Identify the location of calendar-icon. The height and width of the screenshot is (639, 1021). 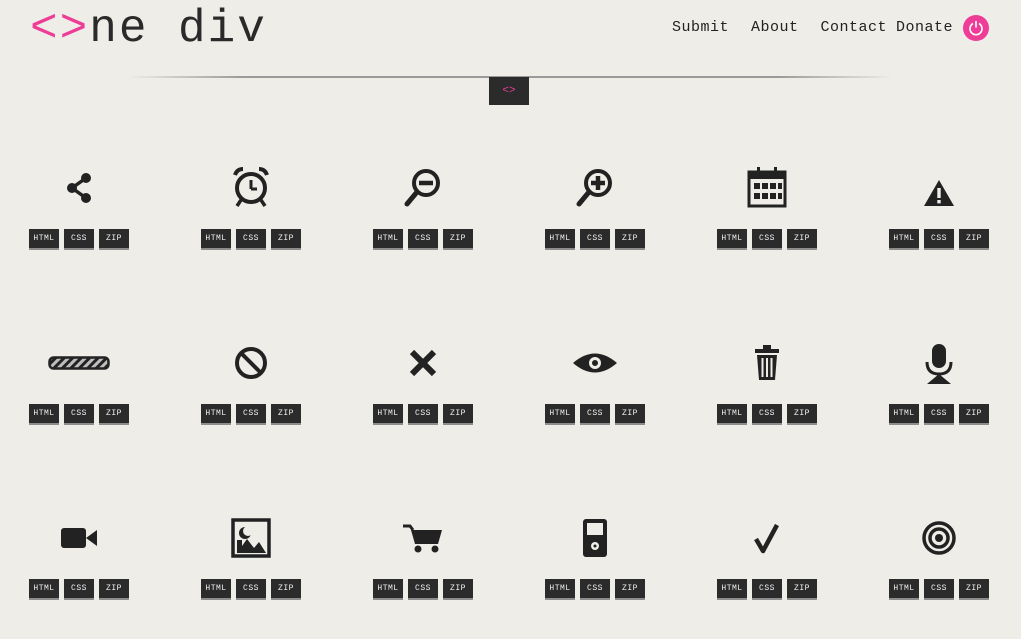
(767, 188).